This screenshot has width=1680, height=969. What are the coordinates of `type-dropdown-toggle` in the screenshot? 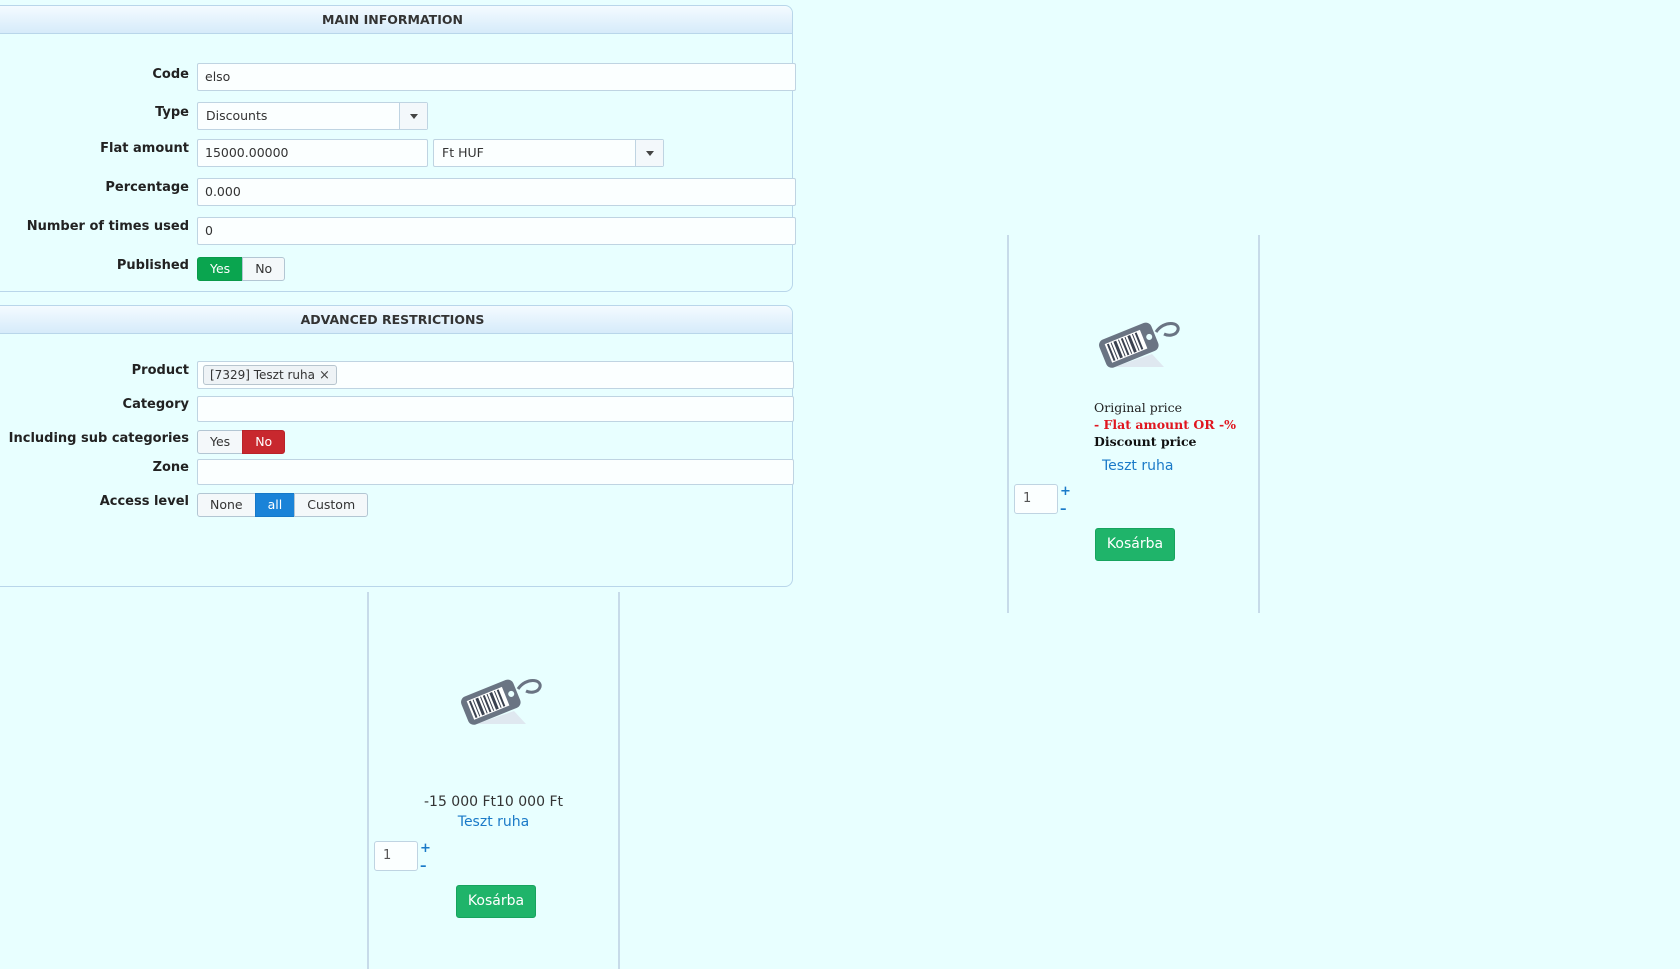 It's located at (413, 116).